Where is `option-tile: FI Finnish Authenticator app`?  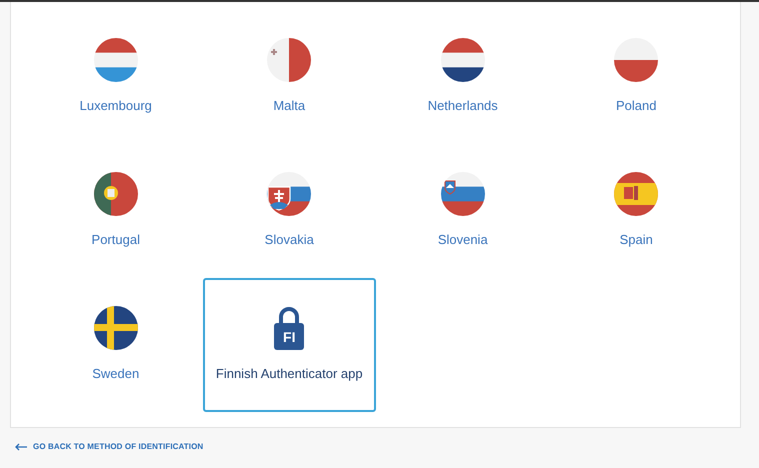 option-tile: FI Finnish Authenticator app is located at coordinates (289, 345).